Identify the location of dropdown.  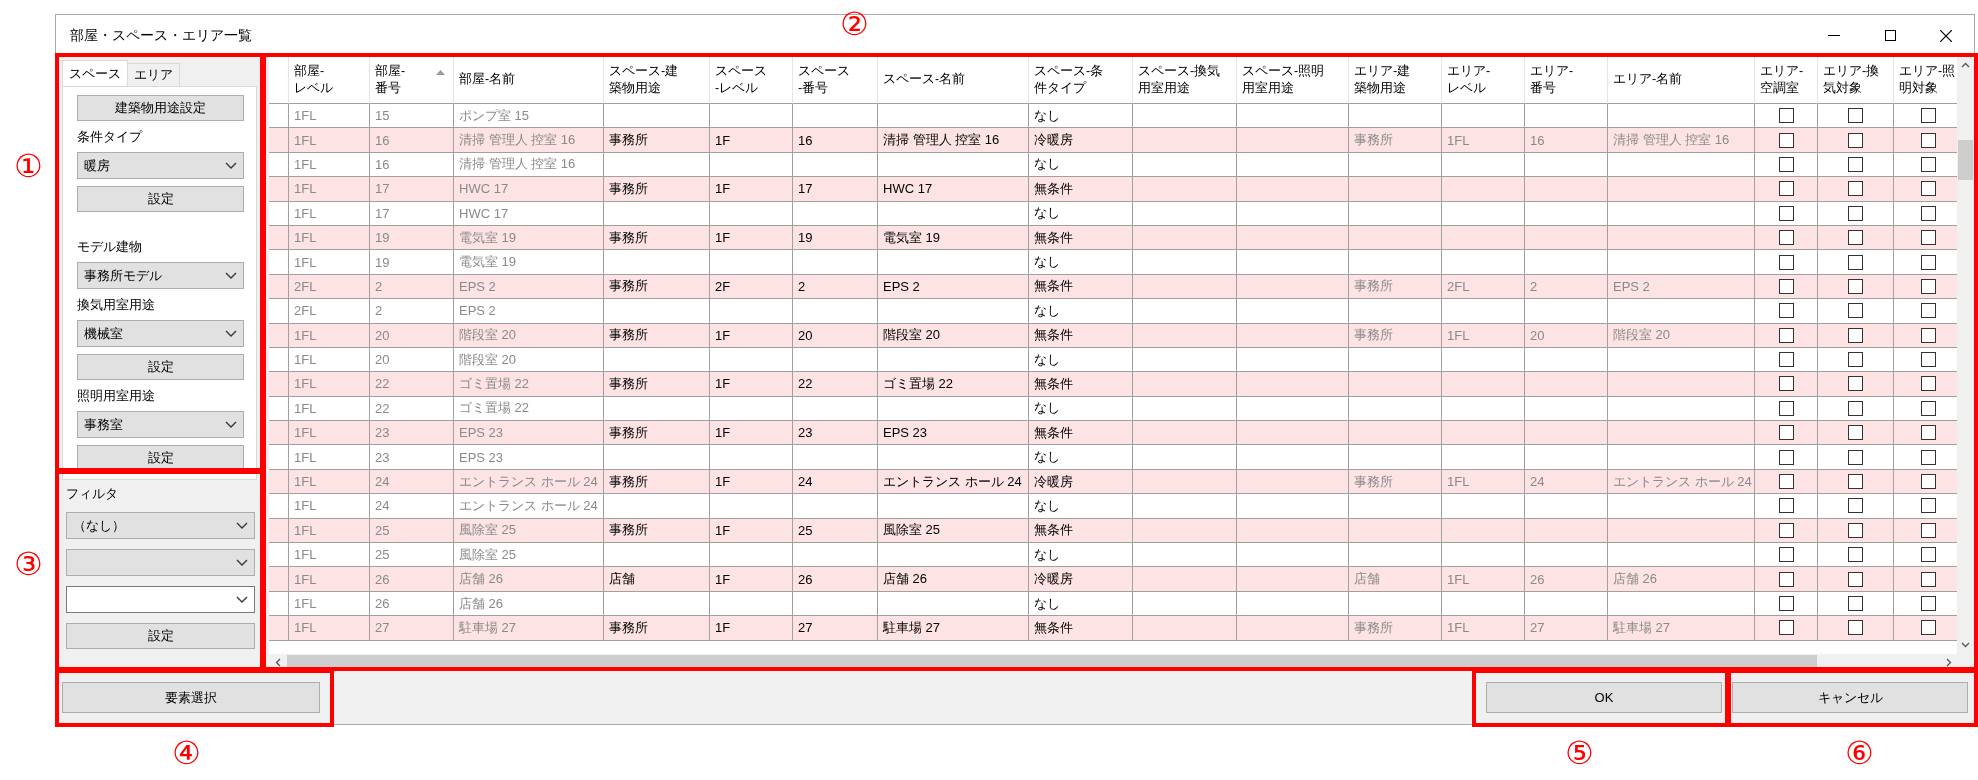
(160, 599).